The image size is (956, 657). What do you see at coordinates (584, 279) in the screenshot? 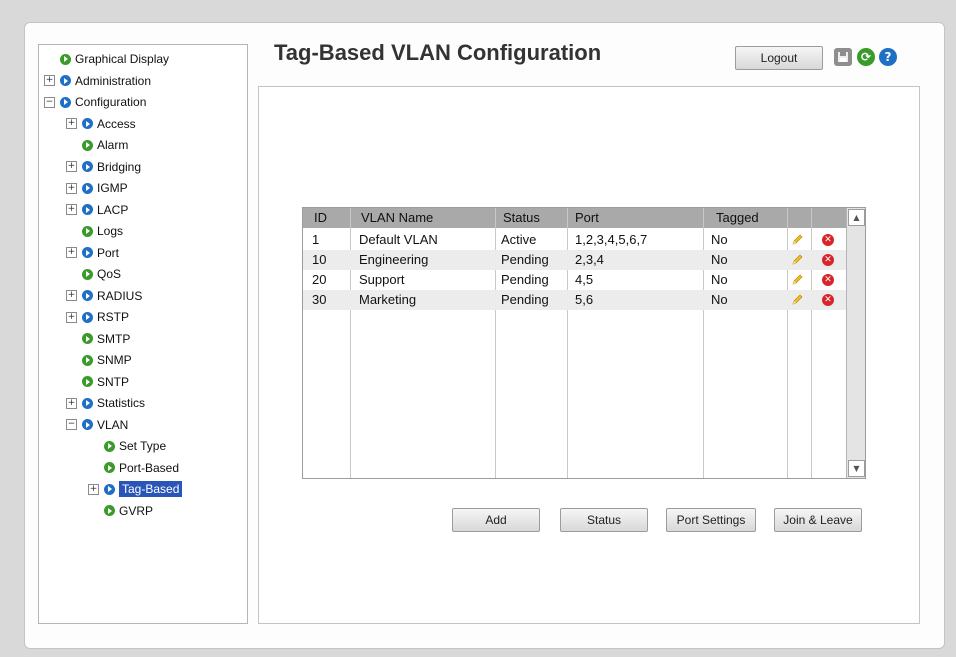
I see `cell-port: 4,5` at bounding box center [584, 279].